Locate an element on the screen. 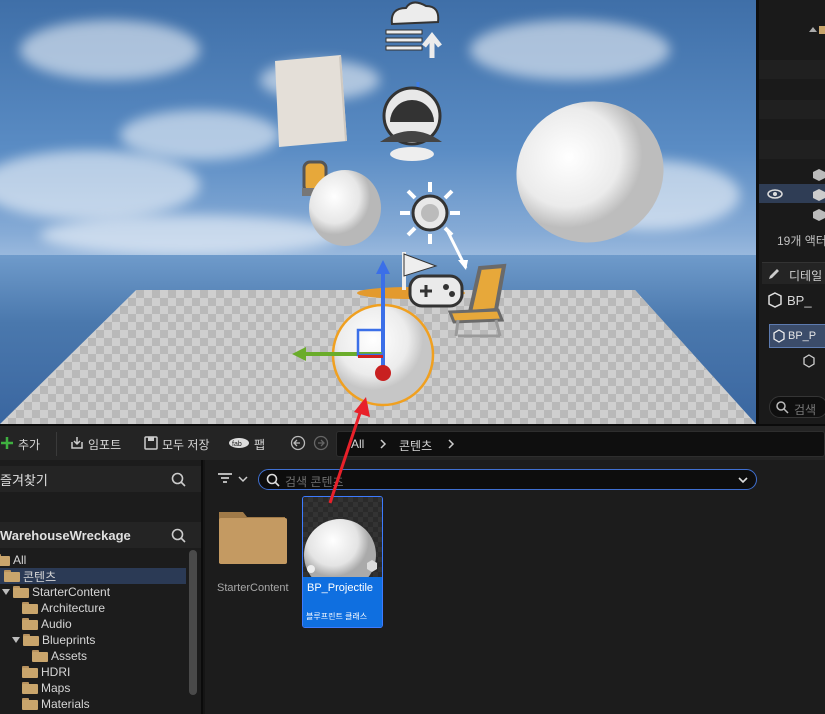 Image resolution: width=825 pixels, height=714 pixels. import-icon is located at coordinates (77, 444).